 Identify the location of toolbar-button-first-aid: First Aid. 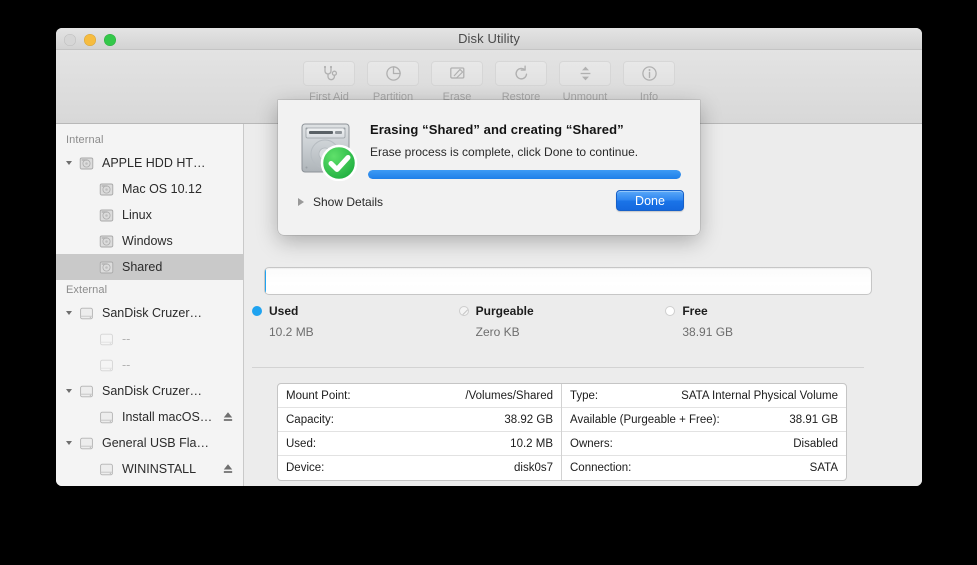
(329, 82).